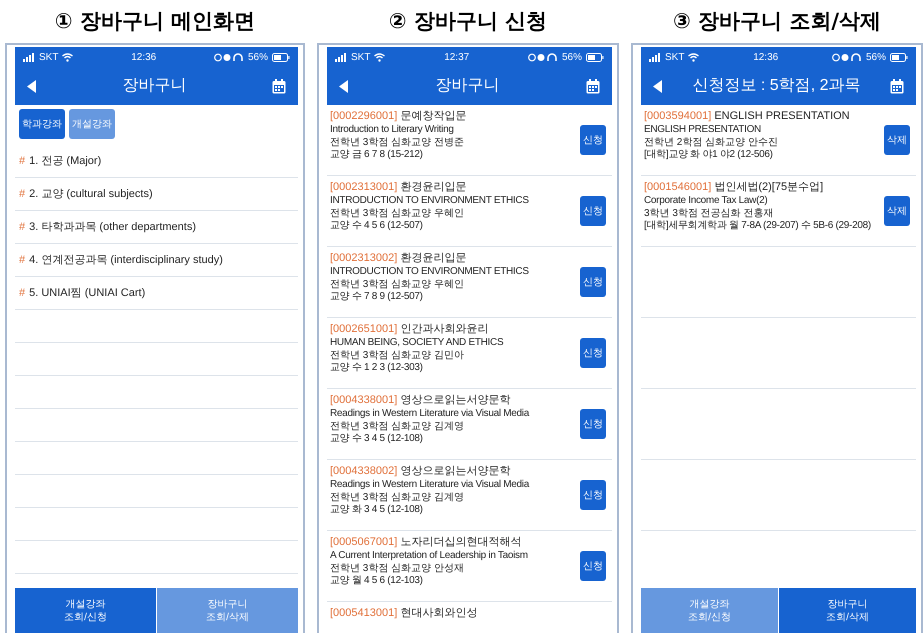 This screenshot has width=923, height=633. I want to click on menu-label: 5. UNIAI찜 (UNIAI Cart), so click(87, 293).